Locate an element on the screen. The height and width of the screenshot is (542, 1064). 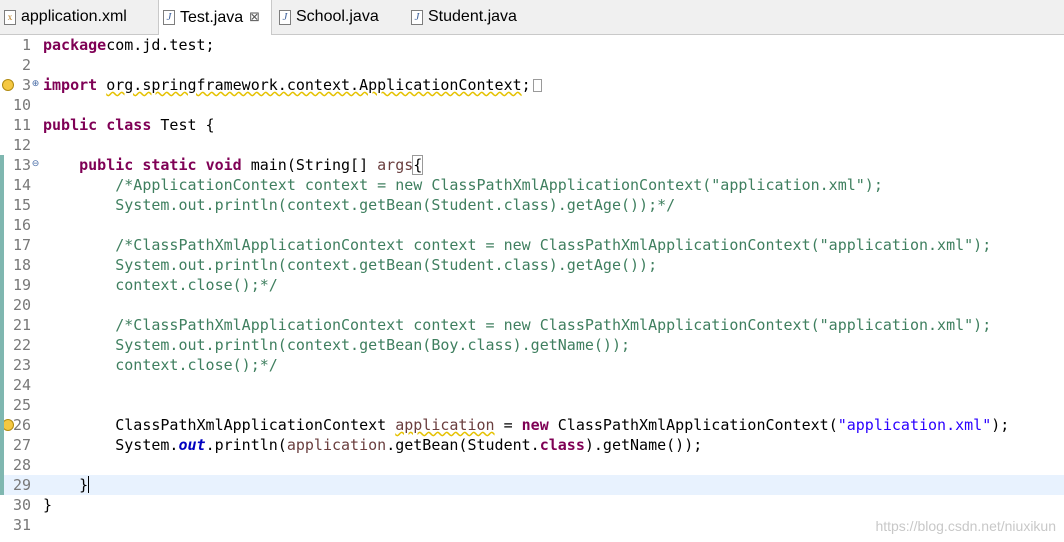
tab-test-java: J Test.java ⊠ is located at coordinates (215, 17).